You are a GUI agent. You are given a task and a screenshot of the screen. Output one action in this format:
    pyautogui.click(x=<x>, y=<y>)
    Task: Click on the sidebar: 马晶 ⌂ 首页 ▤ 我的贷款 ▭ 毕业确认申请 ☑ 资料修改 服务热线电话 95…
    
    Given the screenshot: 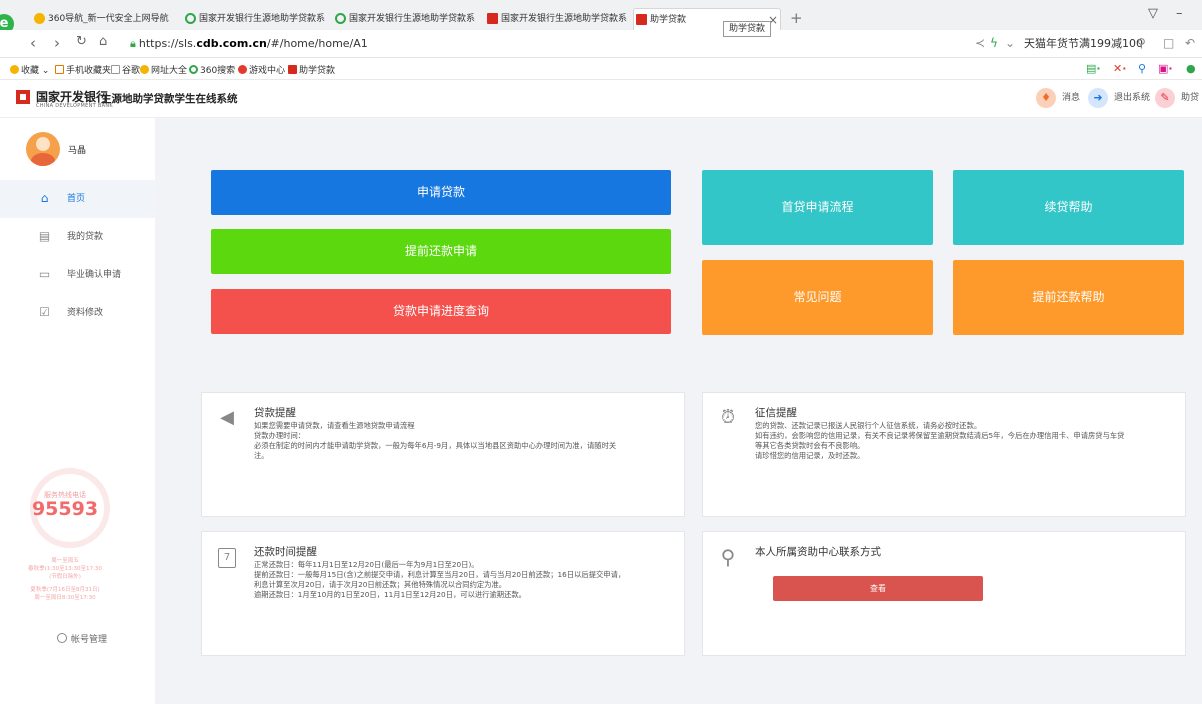 What is the action you would take?
    pyautogui.click(x=77, y=411)
    